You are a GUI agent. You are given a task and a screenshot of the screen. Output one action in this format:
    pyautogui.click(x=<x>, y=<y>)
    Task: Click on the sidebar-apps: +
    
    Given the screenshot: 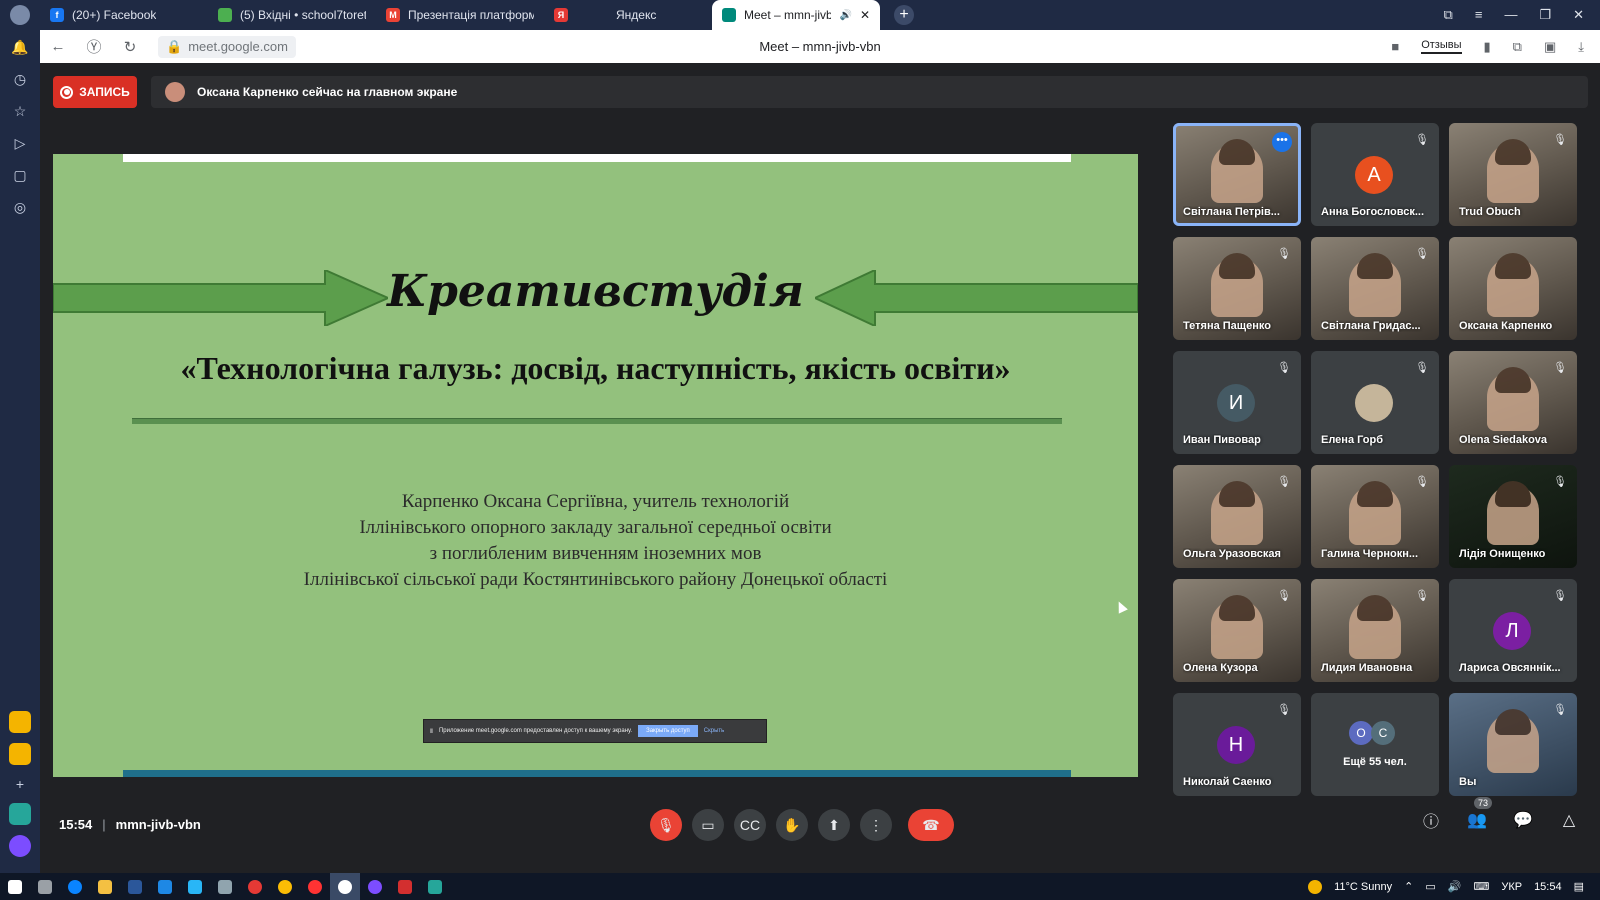 What is the action you would take?
    pyautogui.click(x=20, y=784)
    